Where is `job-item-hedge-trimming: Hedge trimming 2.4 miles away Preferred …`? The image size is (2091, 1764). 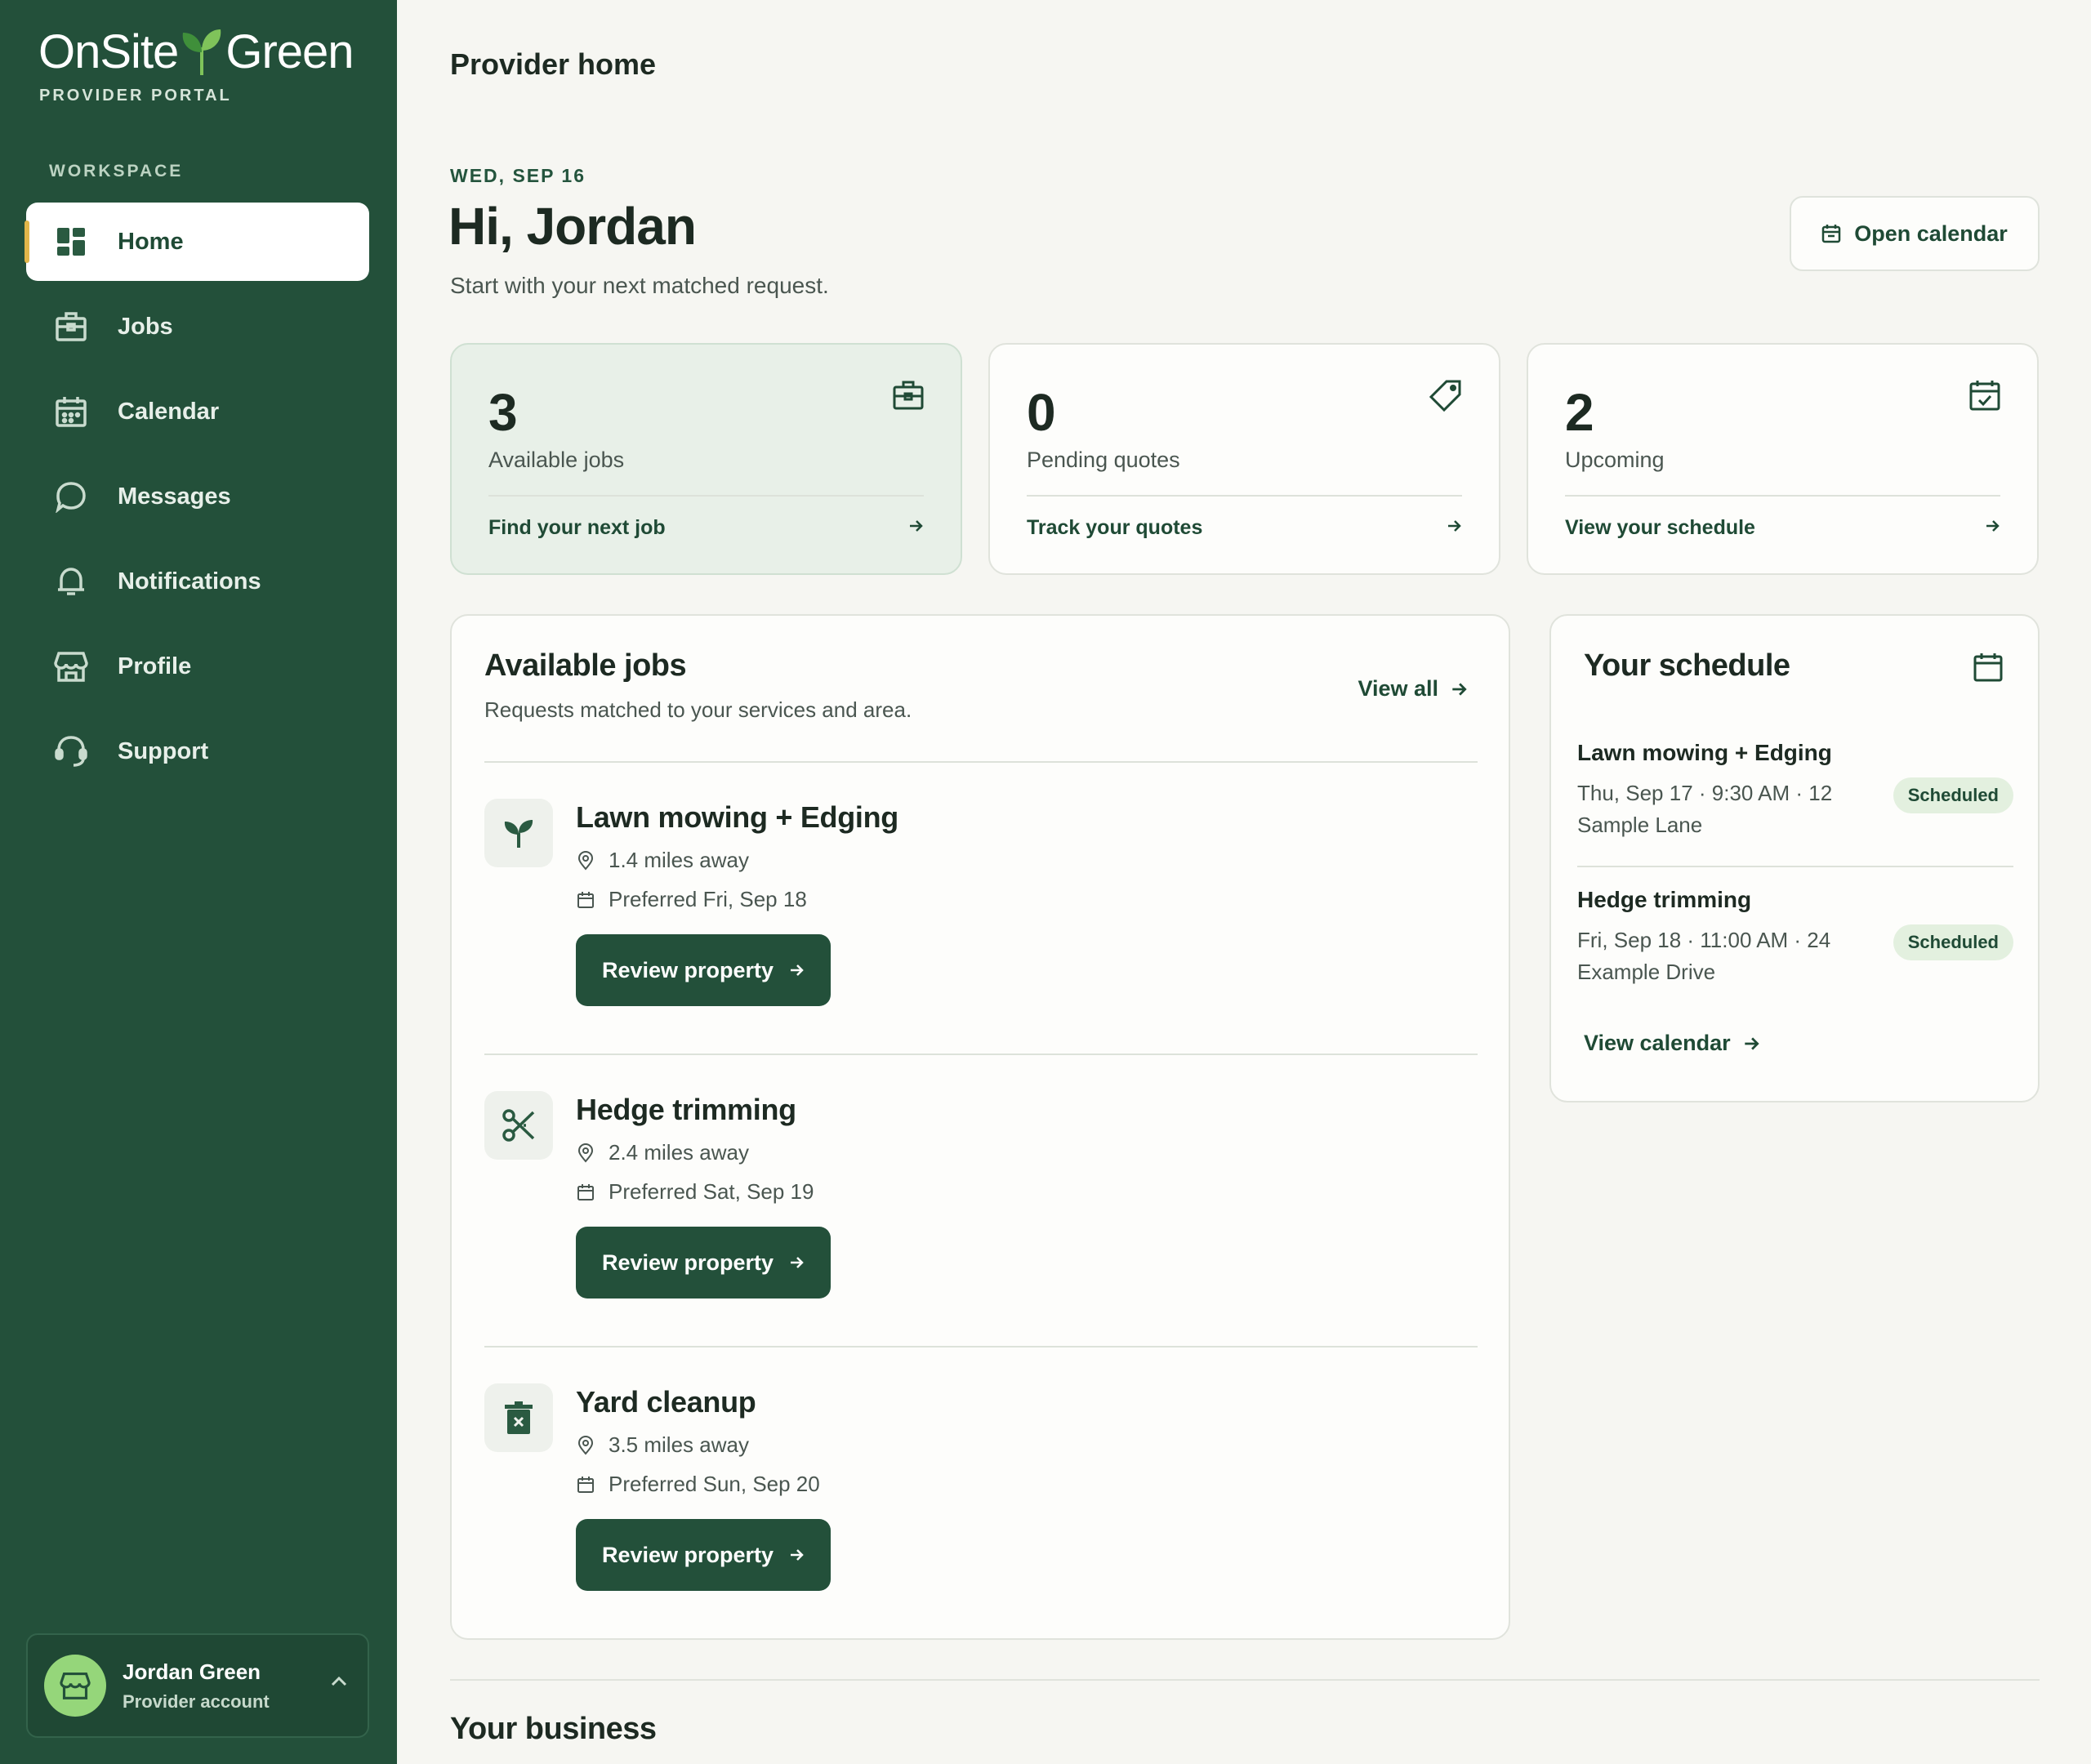
job-item-hedge-trimming: Hedge trimming 2.4 miles away Preferred … is located at coordinates (981, 1200).